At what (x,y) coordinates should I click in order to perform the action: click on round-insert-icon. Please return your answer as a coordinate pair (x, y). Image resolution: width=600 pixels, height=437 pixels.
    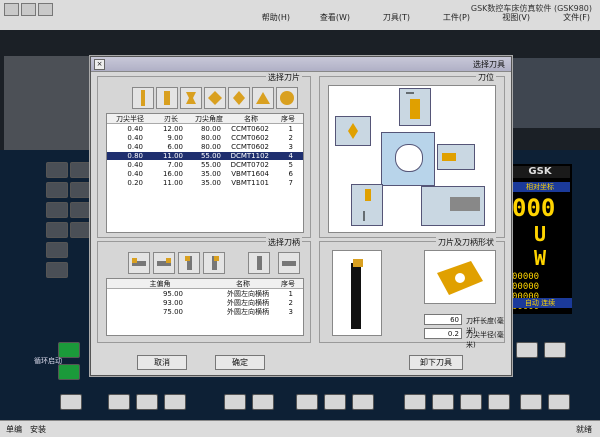
    Looking at the image, I should click on (287, 98).